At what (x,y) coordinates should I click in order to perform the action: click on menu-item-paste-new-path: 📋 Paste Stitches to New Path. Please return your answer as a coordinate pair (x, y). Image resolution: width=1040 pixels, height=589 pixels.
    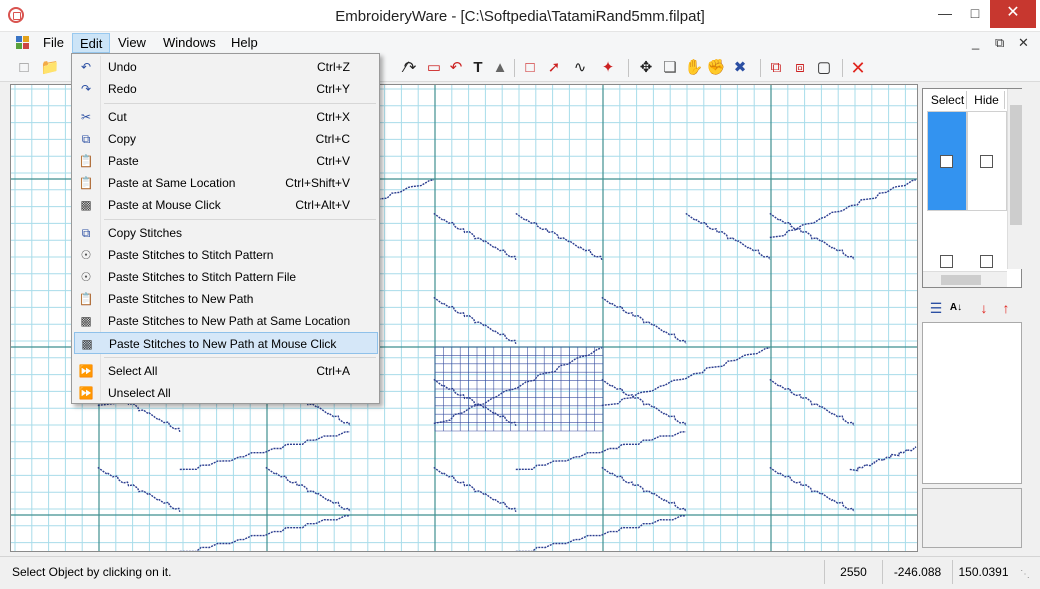
    Looking at the image, I should click on (226, 299).